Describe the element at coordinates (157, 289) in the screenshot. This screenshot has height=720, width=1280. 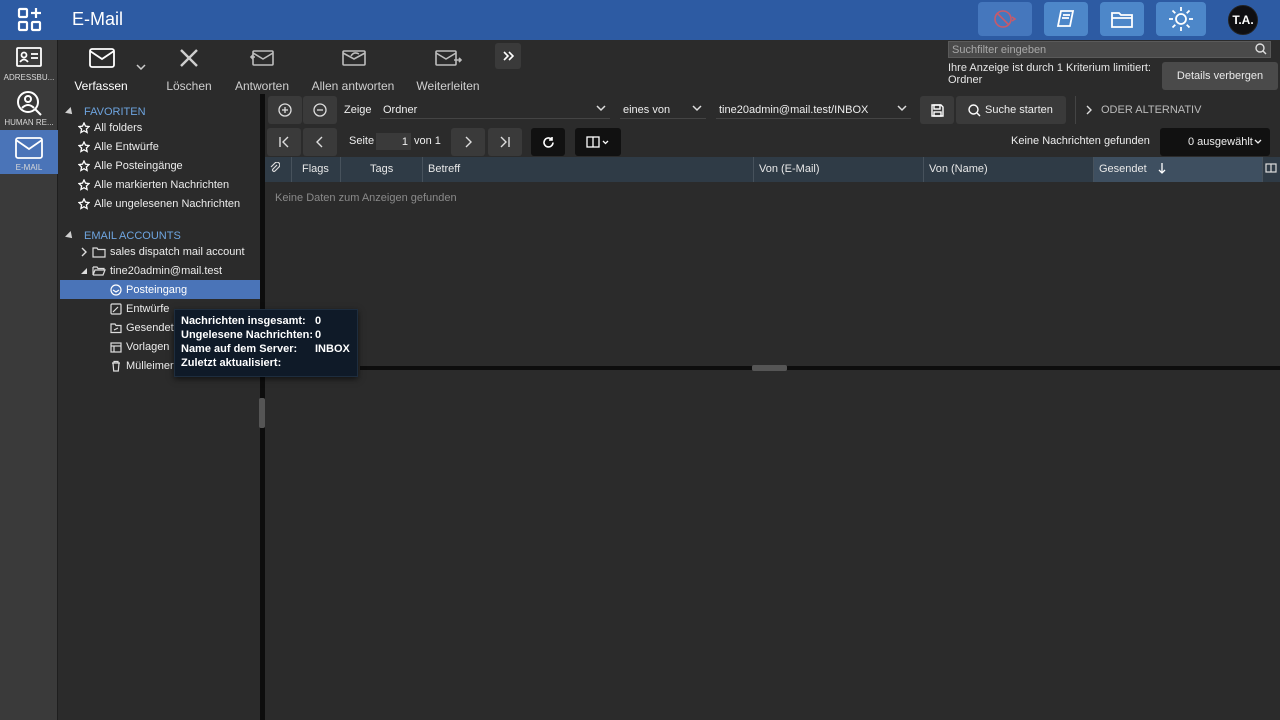
I see `folder-label: Posteingang` at that location.